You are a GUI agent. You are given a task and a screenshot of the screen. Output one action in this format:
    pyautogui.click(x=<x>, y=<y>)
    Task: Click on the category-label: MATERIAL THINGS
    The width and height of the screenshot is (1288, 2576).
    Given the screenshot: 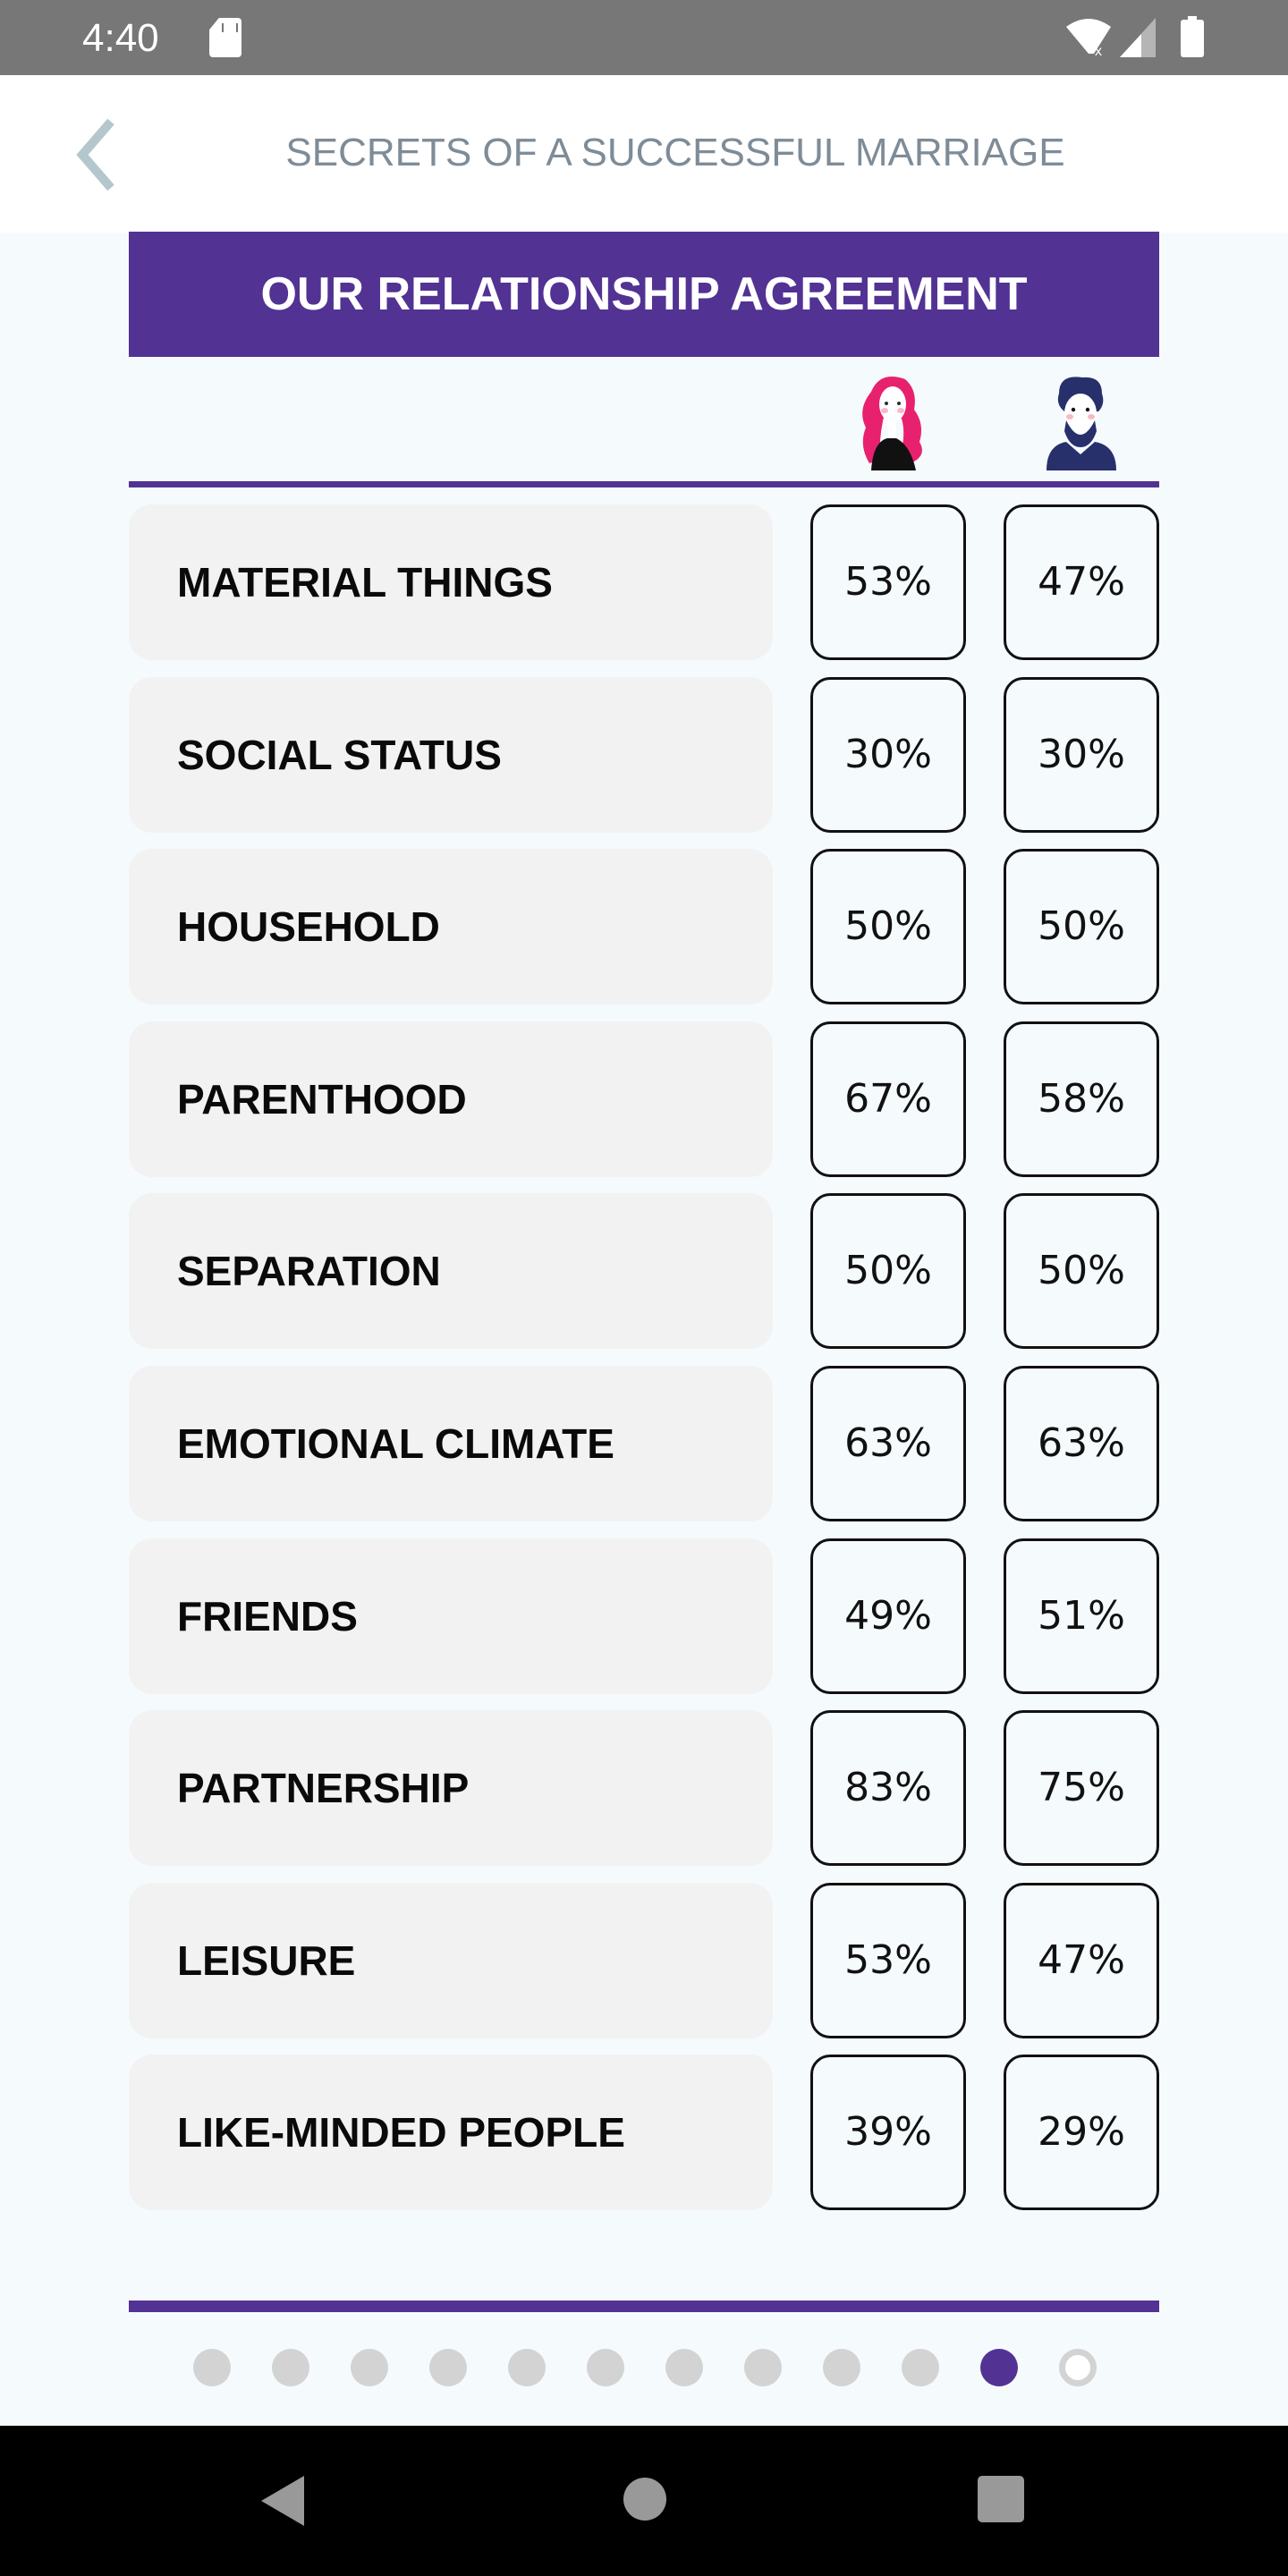 What is the action you would take?
    pyautogui.click(x=365, y=582)
    